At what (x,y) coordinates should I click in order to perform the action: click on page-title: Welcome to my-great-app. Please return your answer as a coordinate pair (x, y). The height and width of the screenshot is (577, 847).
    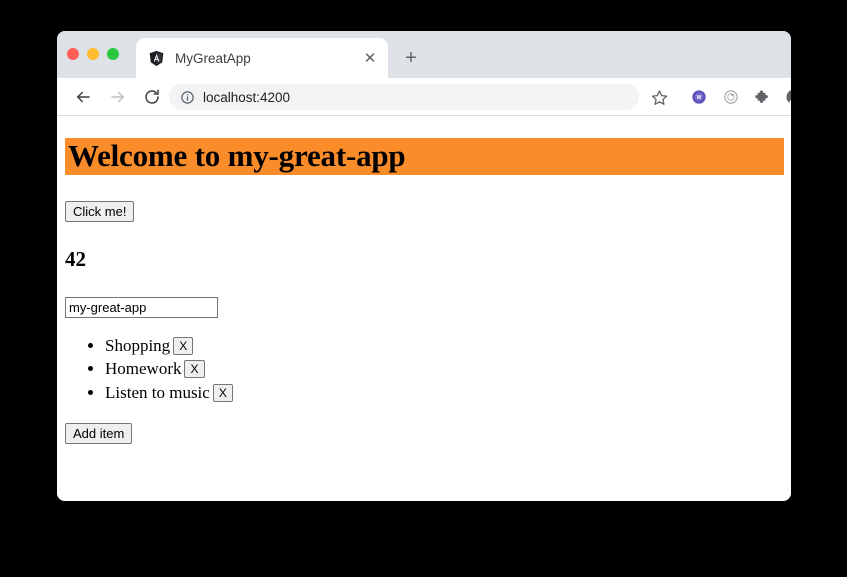
    Looking at the image, I should click on (237, 155).